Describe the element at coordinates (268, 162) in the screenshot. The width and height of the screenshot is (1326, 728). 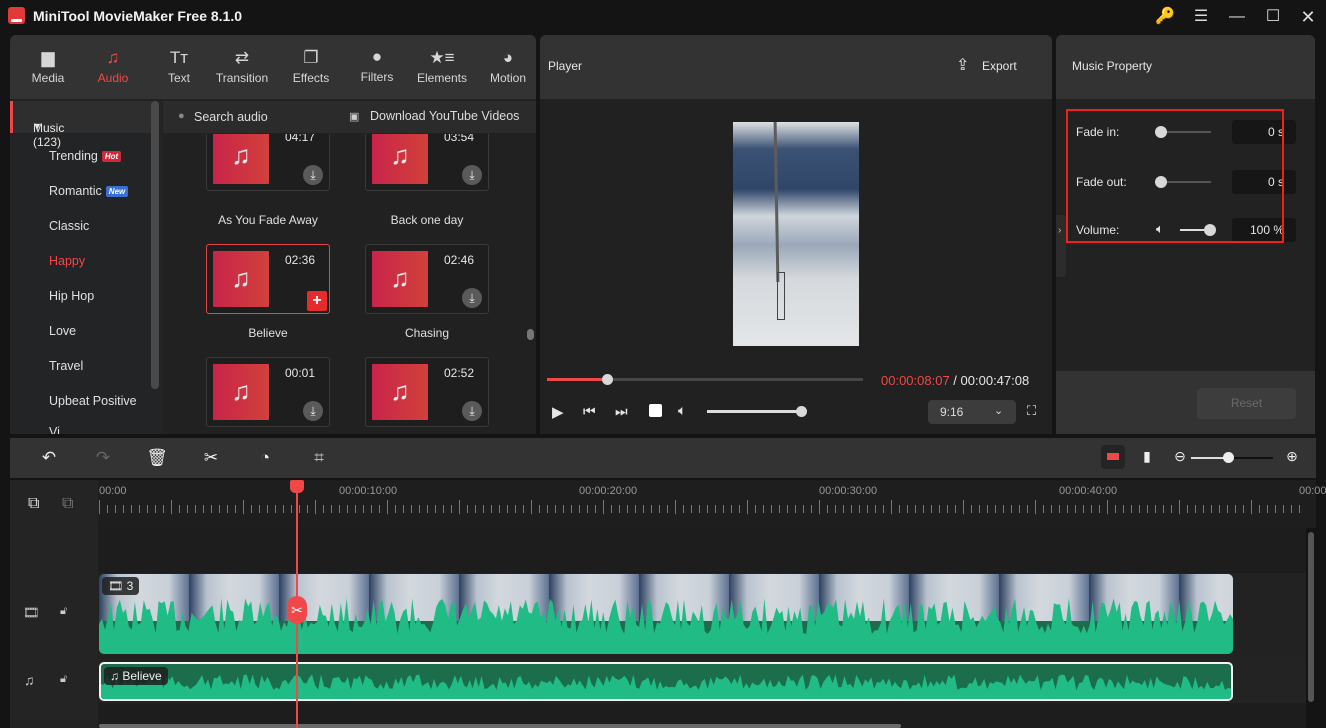
I see `track-card: 04:17⤓` at that location.